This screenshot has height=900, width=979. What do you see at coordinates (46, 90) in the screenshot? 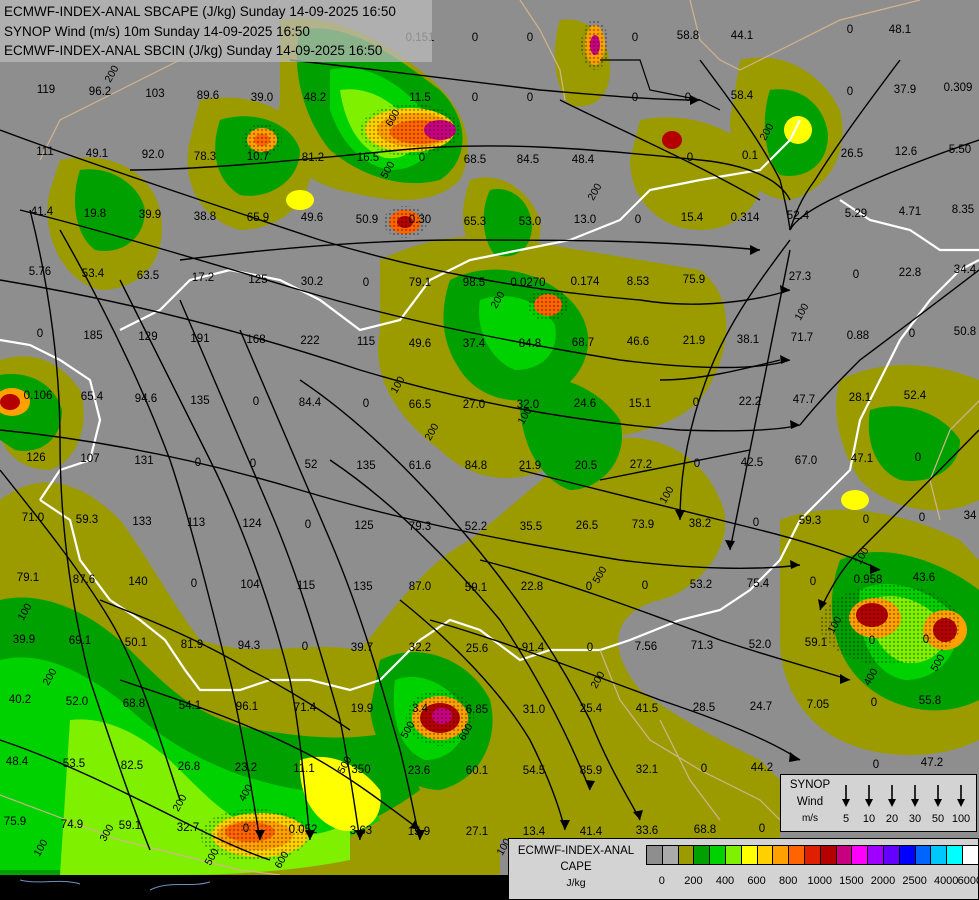
I see `cin-value-label: 119` at bounding box center [46, 90].